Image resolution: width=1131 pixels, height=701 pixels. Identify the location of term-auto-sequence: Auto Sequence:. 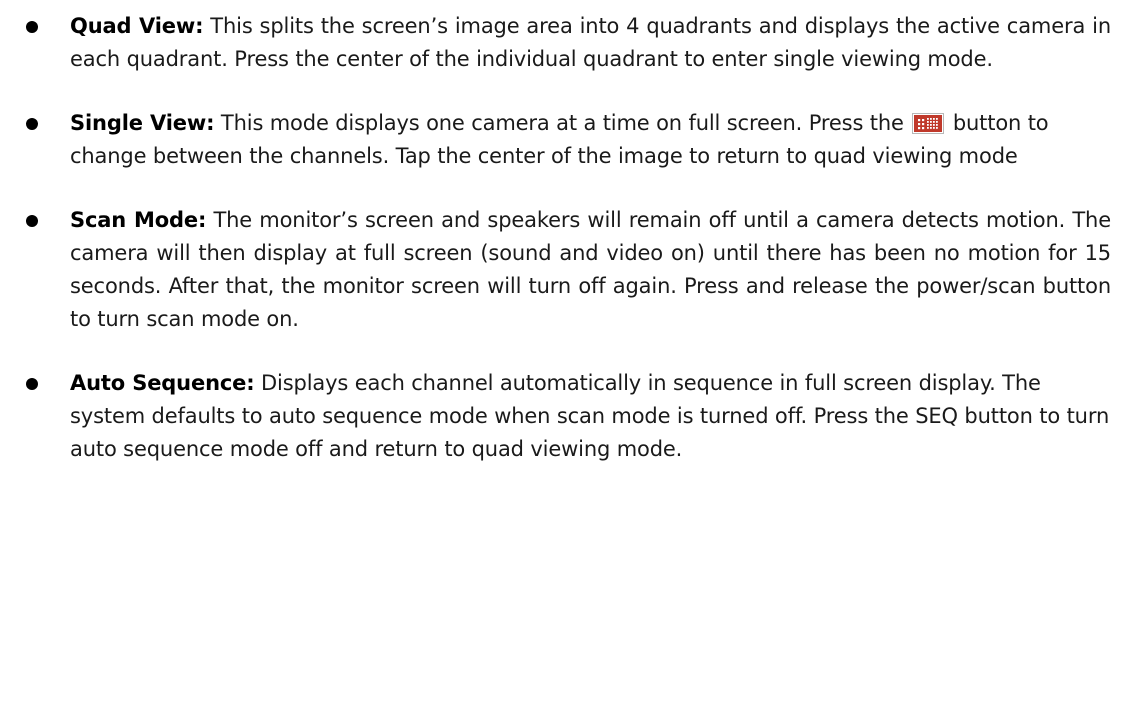
(162, 383).